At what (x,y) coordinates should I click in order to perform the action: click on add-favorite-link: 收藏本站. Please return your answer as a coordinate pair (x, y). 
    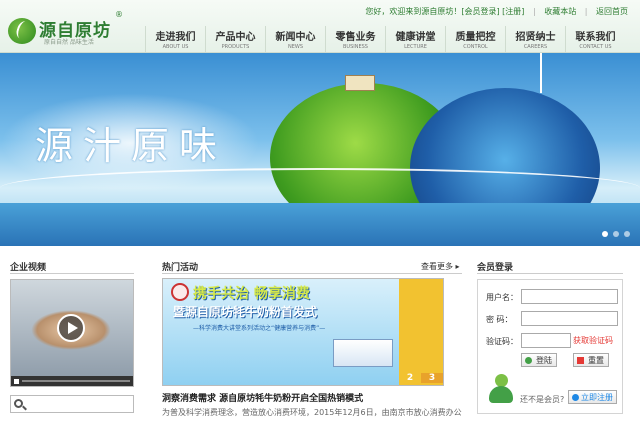
    Looking at the image, I should click on (560, 11).